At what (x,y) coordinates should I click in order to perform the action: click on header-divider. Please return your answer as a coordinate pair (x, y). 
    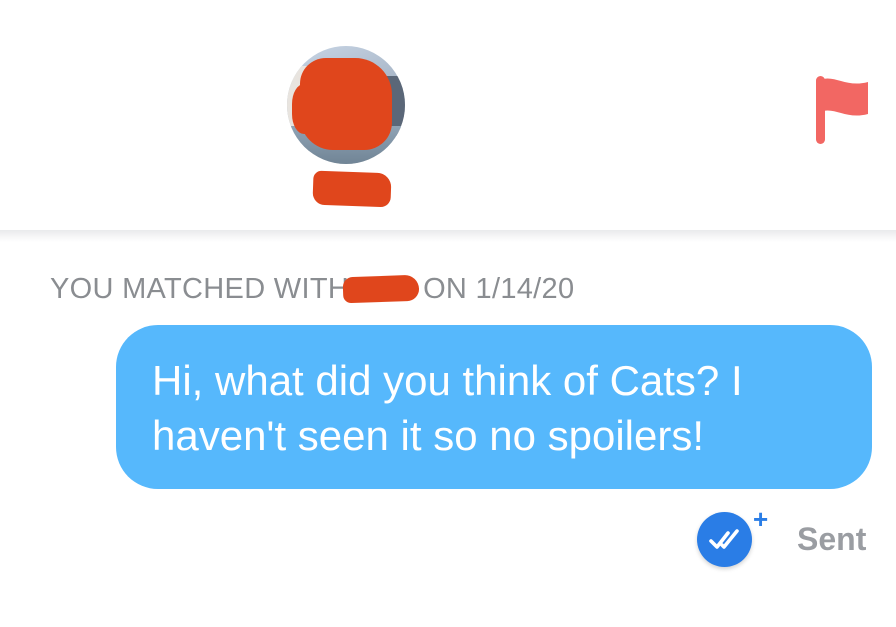
    Looking at the image, I should click on (448, 236).